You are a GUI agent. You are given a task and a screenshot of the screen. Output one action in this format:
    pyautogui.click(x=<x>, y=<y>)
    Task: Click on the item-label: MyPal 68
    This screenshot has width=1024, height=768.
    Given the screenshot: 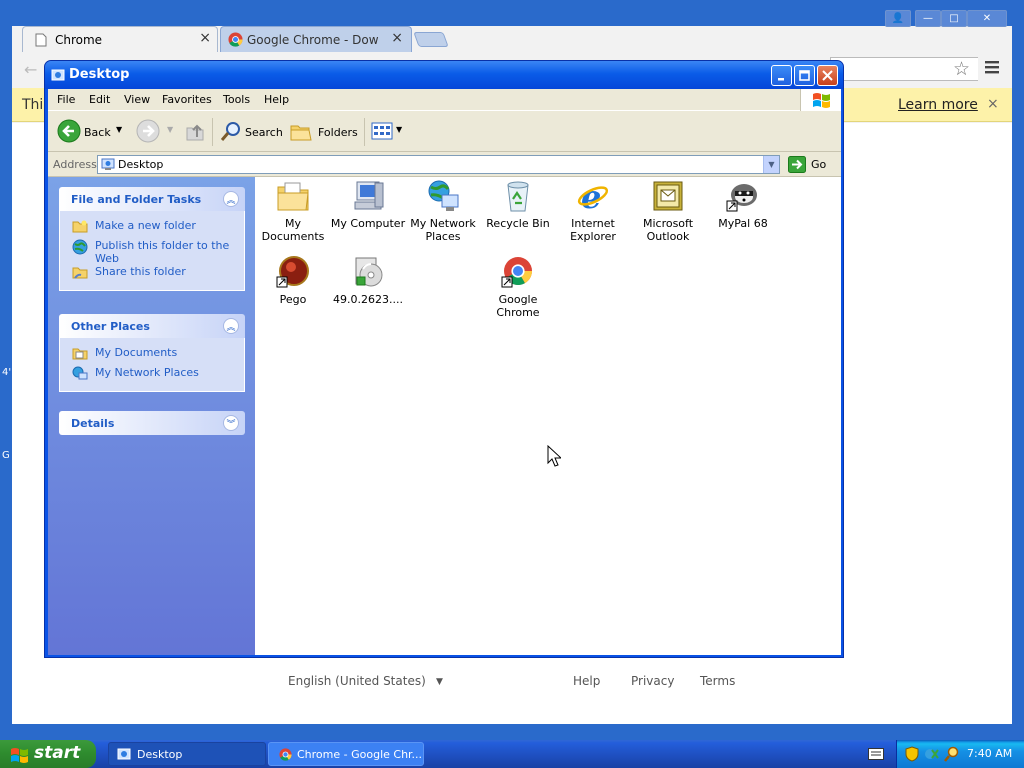 What is the action you would take?
    pyautogui.click(x=743, y=223)
    